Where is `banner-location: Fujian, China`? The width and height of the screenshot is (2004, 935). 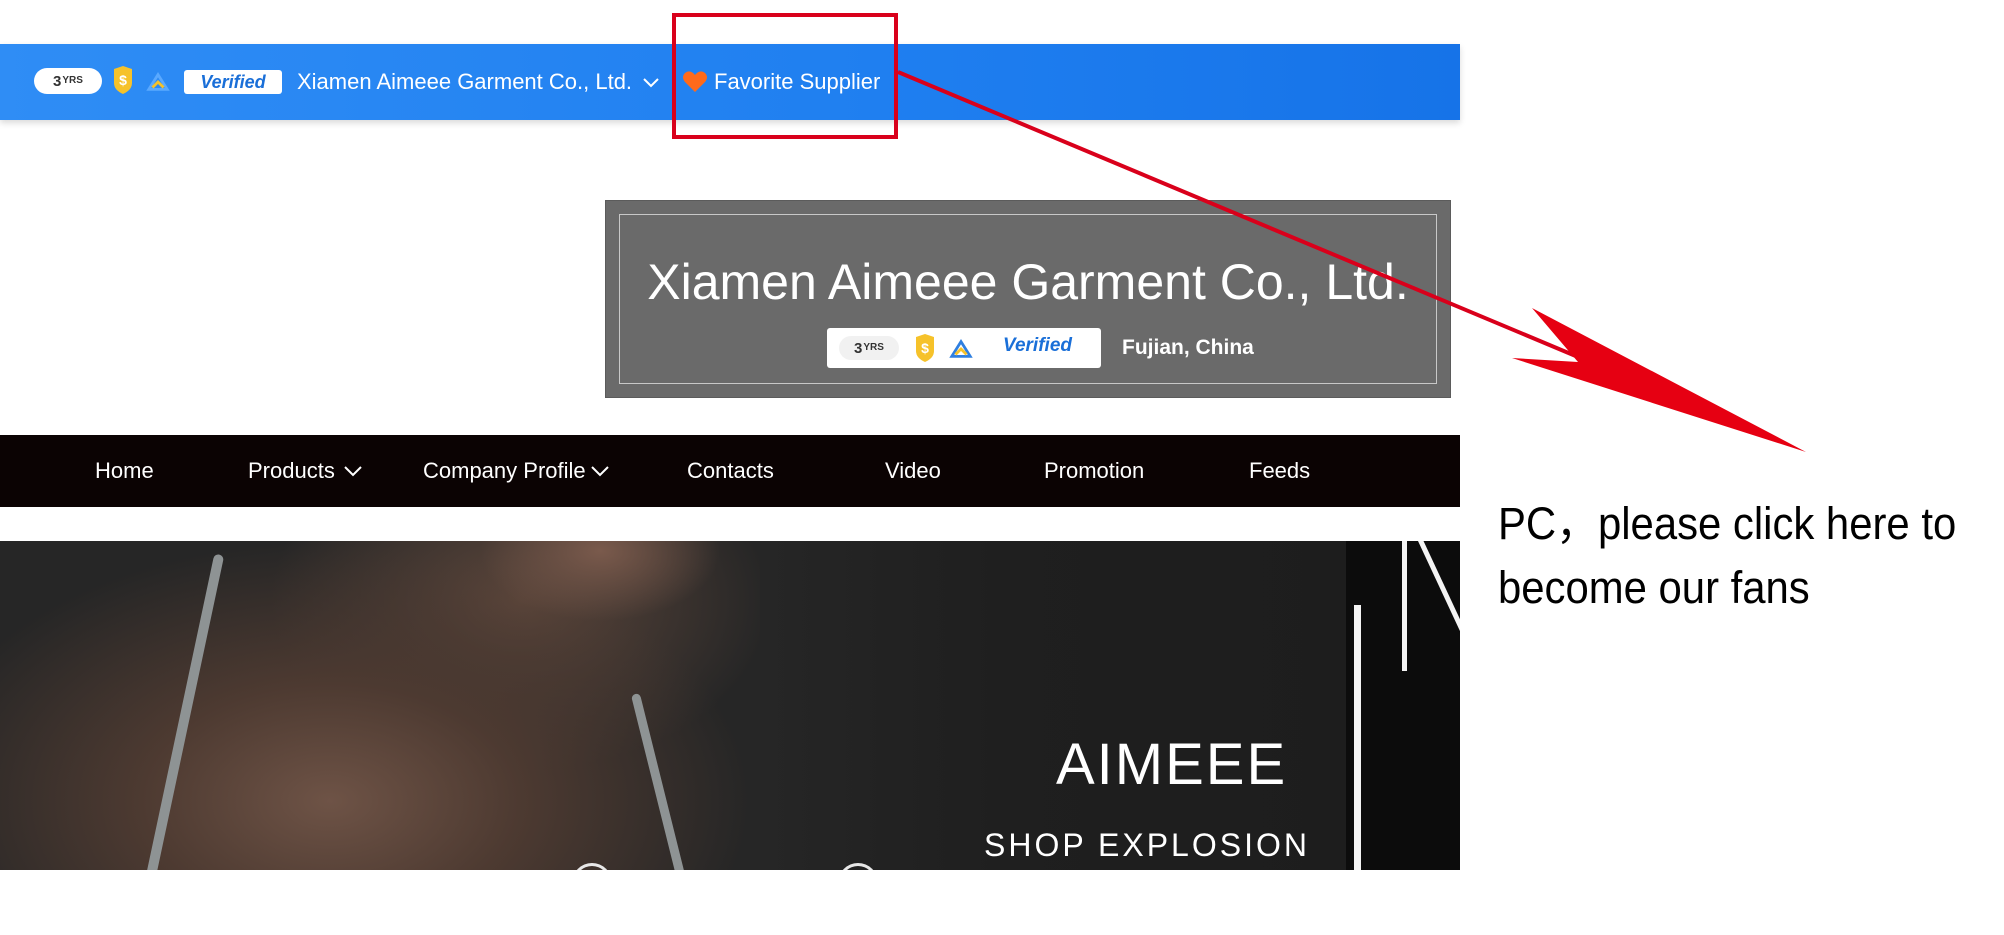
banner-location: Fujian, China is located at coordinates (1188, 347).